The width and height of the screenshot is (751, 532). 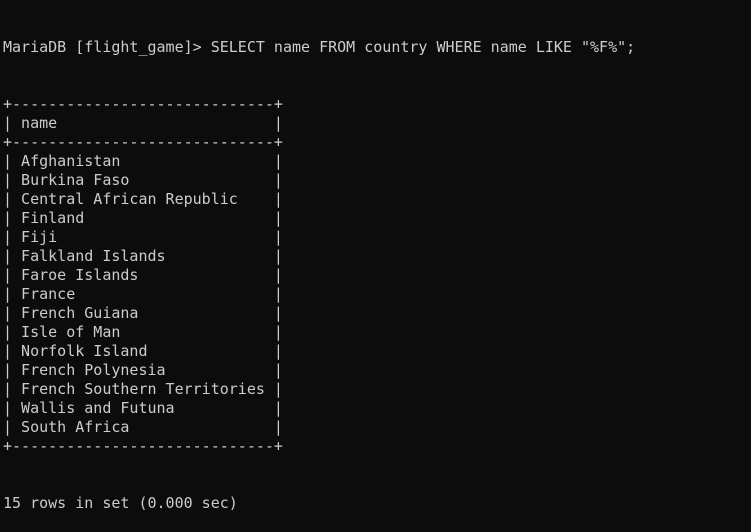 What do you see at coordinates (143, 256) in the screenshot?
I see `table-row: | Falkland Islands |` at bounding box center [143, 256].